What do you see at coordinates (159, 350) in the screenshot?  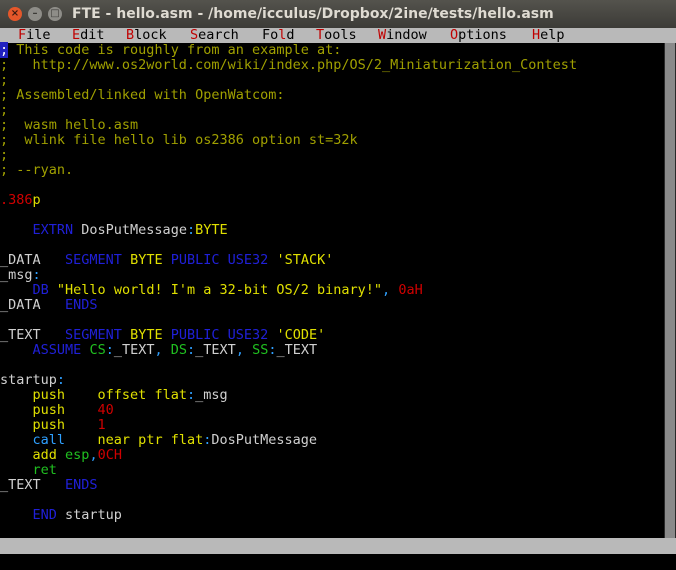 I see `code-line: ASSUME CS:_TEXT, DS:_TEXT, SS:_TEXT` at bounding box center [159, 350].